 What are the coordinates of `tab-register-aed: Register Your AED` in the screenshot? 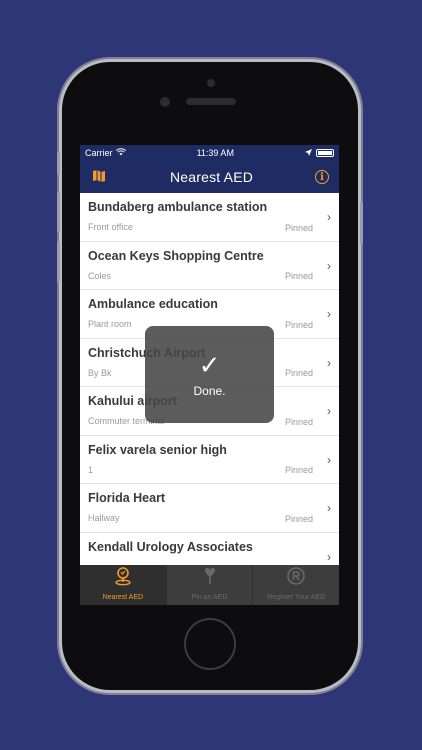 It's located at (296, 585).